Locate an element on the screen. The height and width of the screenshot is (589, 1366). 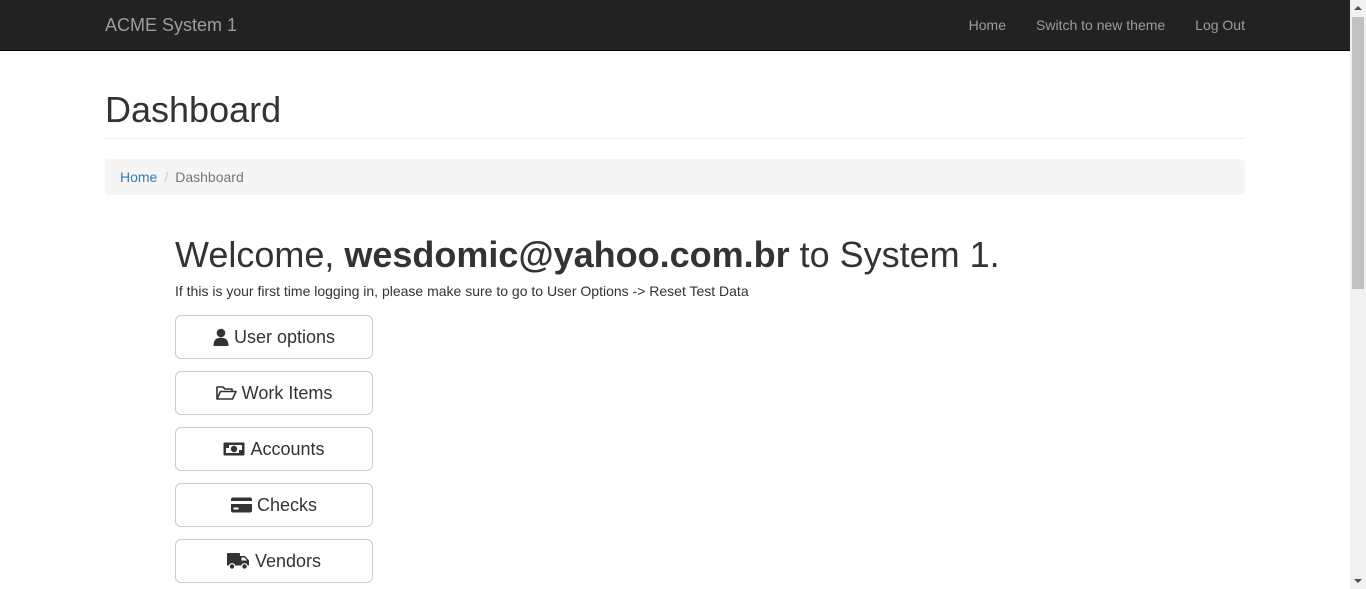
scroll-down-arrow-icon is located at coordinates (1358, 581).